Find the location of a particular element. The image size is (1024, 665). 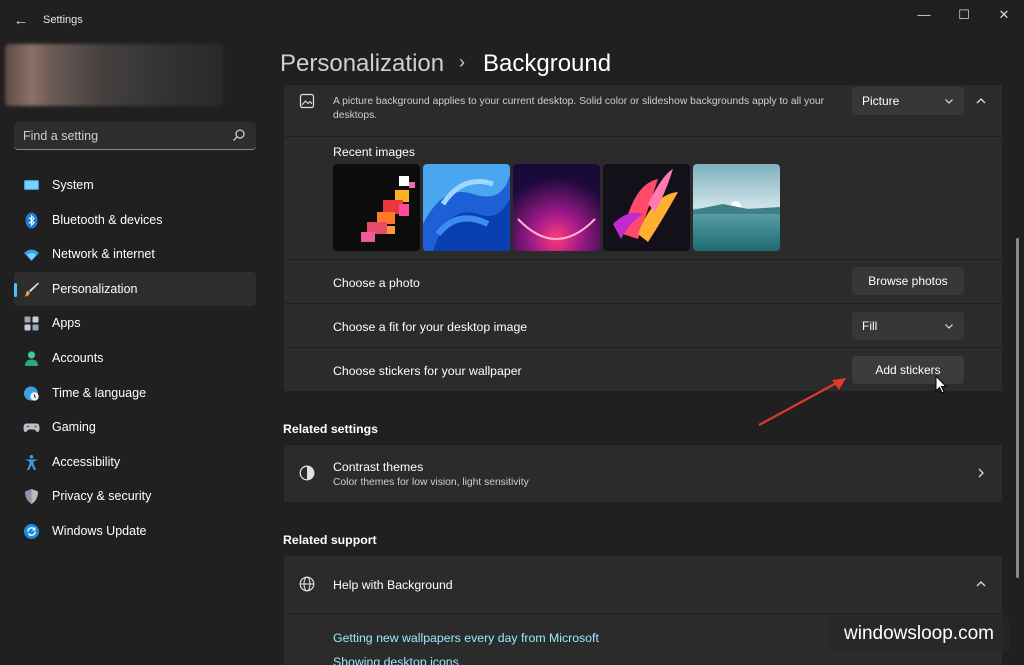

recent-image-4-art is located at coordinates (646, 207).